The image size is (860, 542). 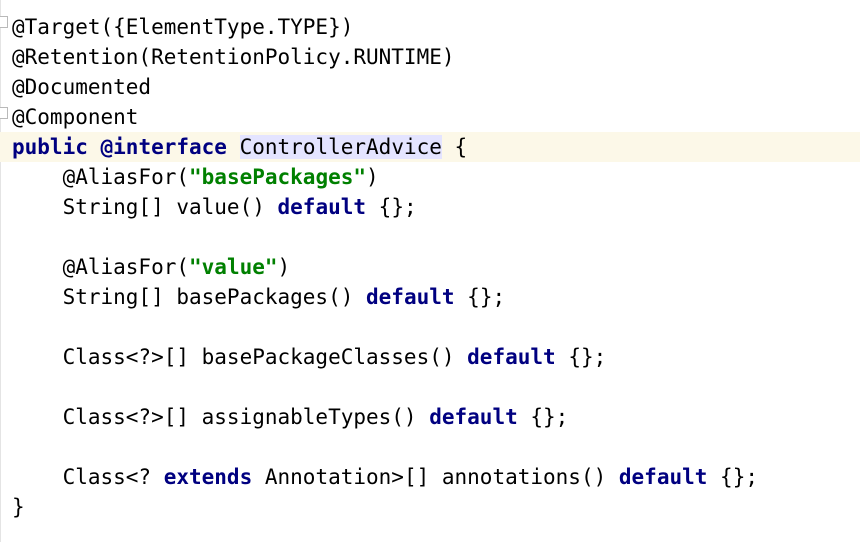 What do you see at coordinates (221, 417) in the screenshot?
I see `code-token: Class<?>[] assignableTypes()` at bounding box center [221, 417].